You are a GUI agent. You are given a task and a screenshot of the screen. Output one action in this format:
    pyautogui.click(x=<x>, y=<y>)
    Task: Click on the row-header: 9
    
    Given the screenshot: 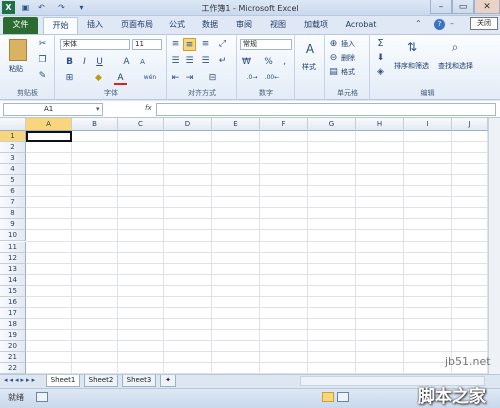 What is the action you would take?
    pyautogui.click(x=13, y=225)
    